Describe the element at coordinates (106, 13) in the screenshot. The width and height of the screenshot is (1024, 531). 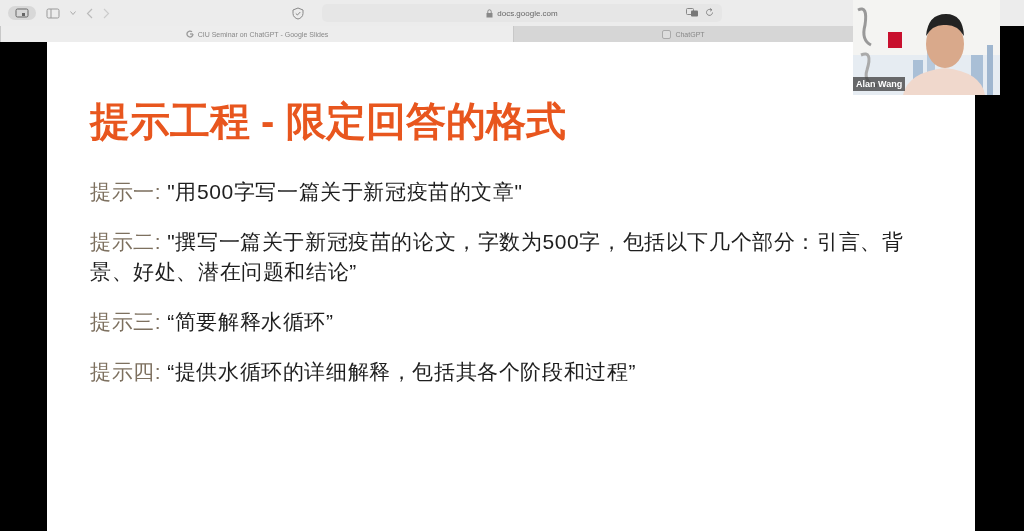
I see `forward-icon` at that location.